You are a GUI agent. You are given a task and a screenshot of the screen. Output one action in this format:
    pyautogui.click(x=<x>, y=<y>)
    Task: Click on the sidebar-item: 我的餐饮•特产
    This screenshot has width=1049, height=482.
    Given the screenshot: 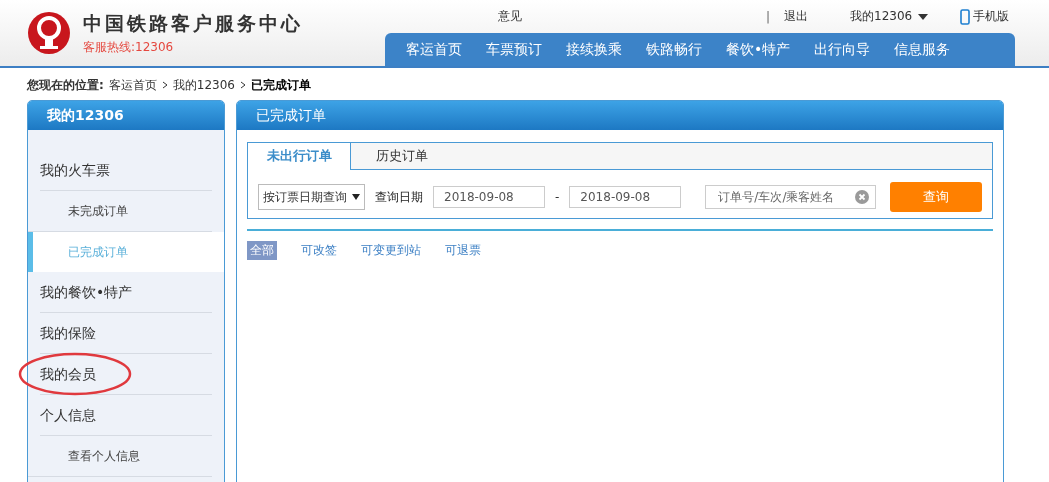 What is the action you would take?
    pyautogui.click(x=126, y=292)
    